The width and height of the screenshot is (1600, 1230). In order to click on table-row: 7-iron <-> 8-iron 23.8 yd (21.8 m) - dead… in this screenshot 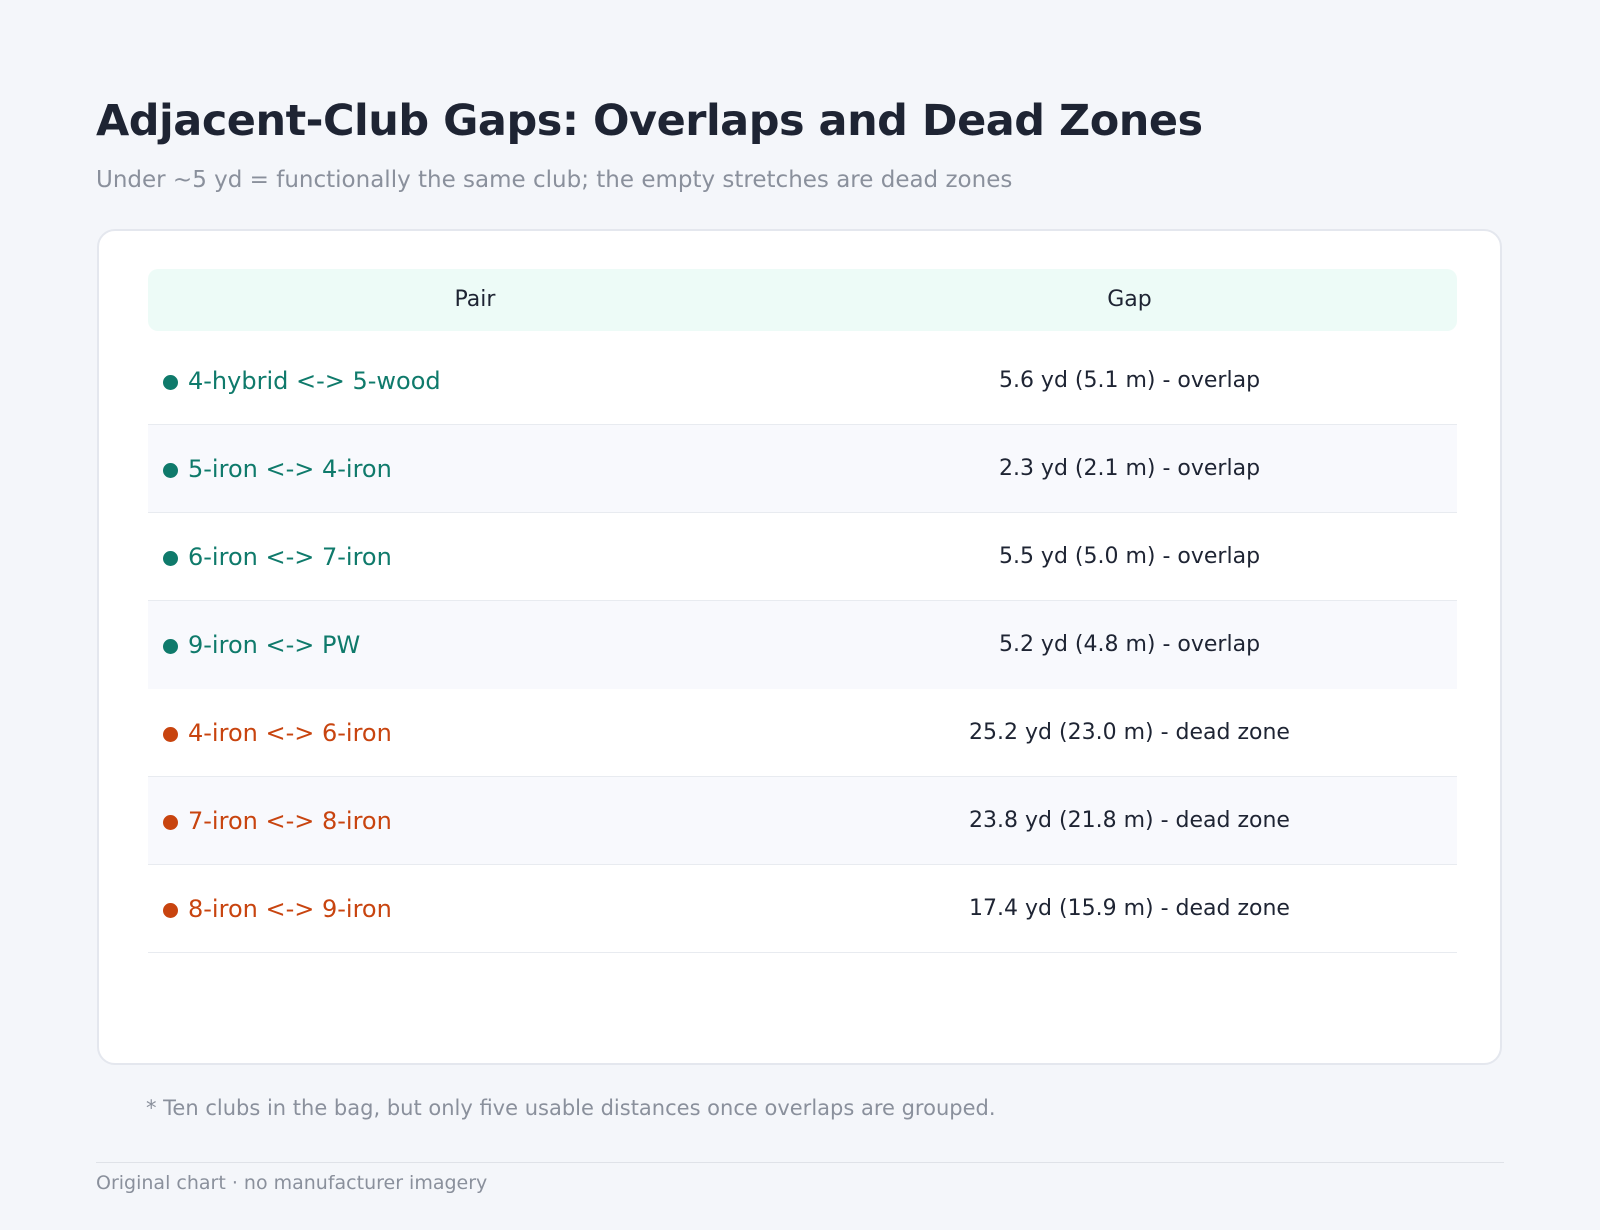, I will do `click(802, 821)`.